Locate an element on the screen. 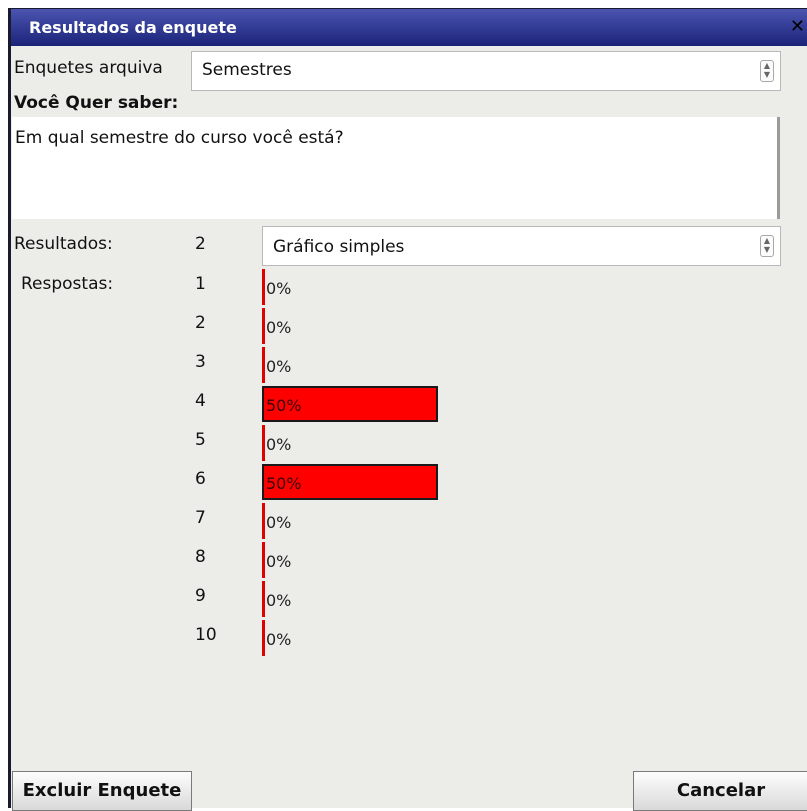 The height and width of the screenshot is (811, 807). answer-number: 1 is located at coordinates (200, 284).